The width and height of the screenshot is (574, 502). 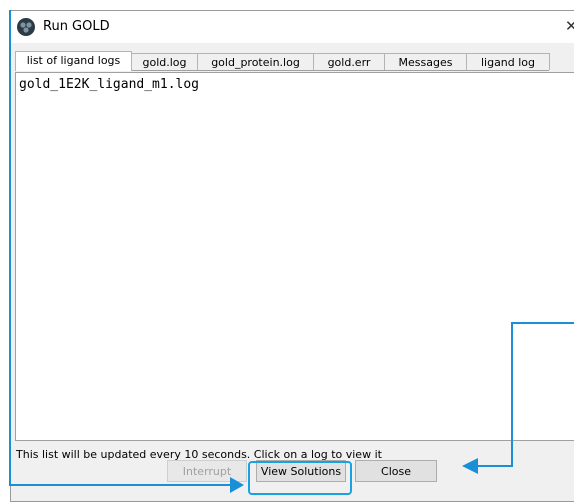 What do you see at coordinates (494, 466) in the screenshot?
I see `annotation-line-right-horizontal-bottom` at bounding box center [494, 466].